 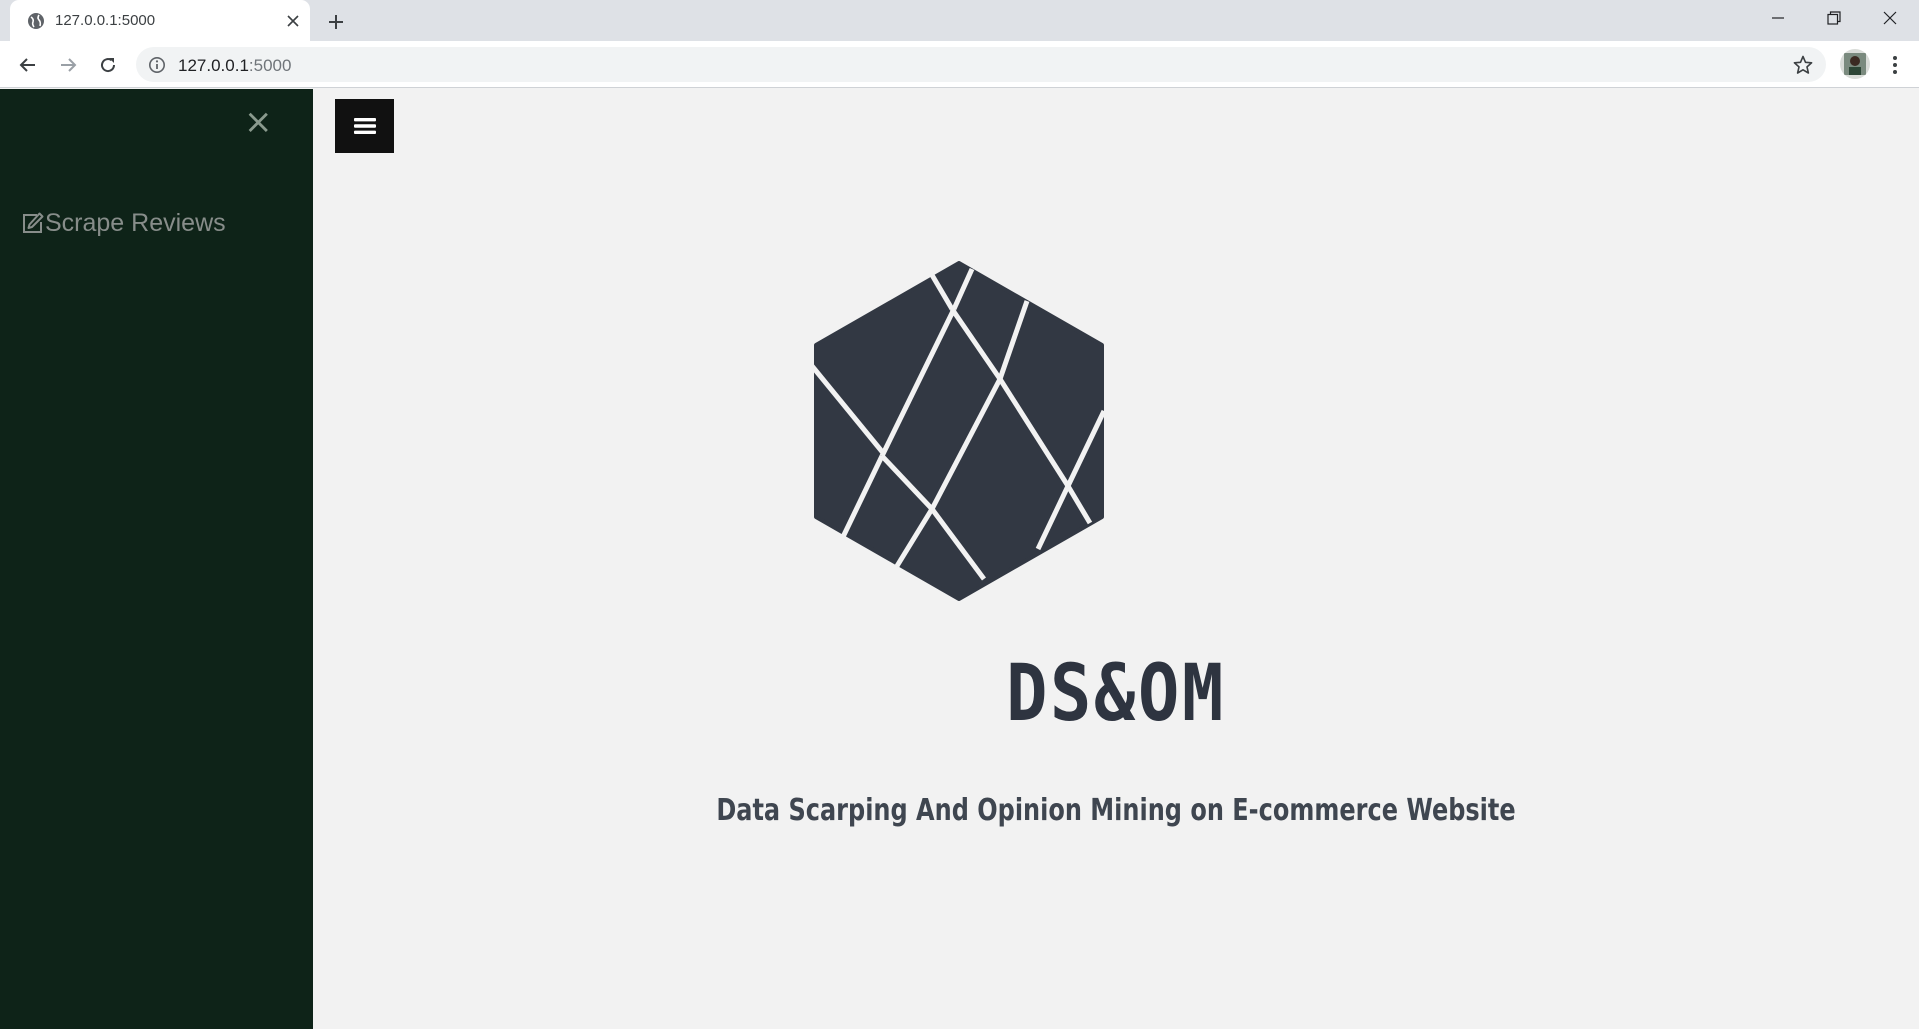 I want to click on new-tab-button, so click(x=336, y=22).